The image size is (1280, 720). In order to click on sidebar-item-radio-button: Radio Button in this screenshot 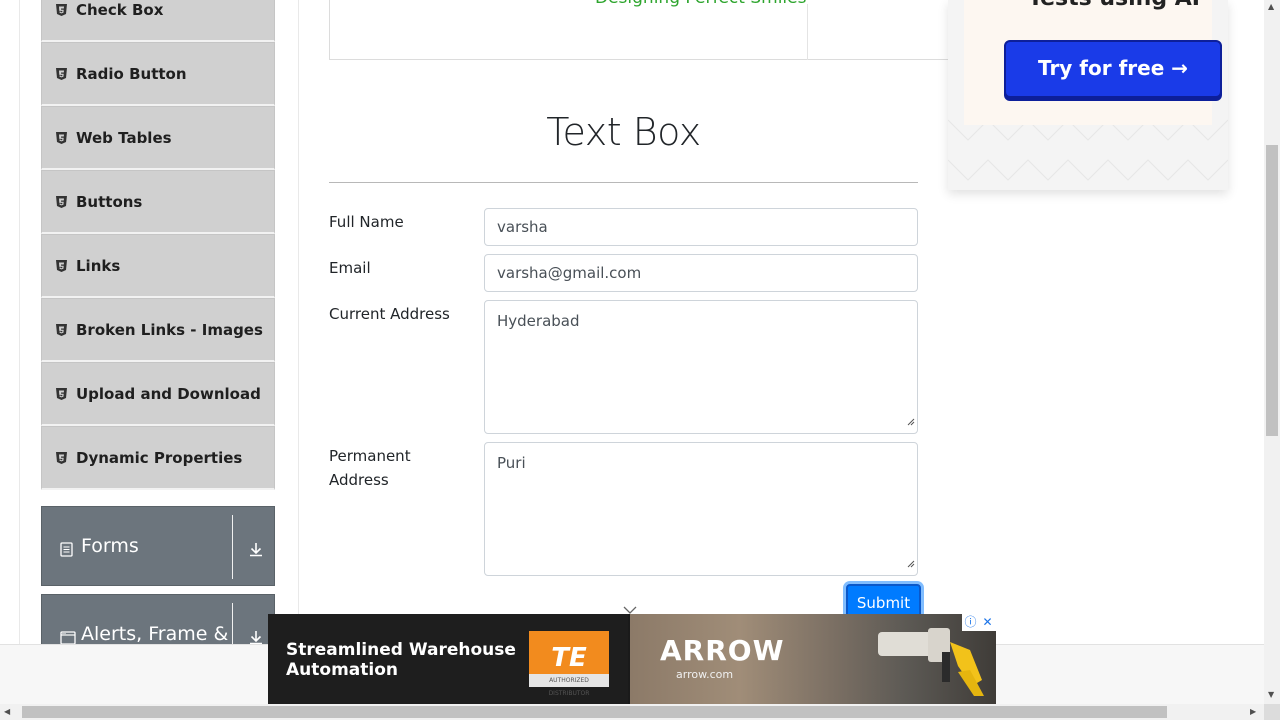, I will do `click(158, 74)`.